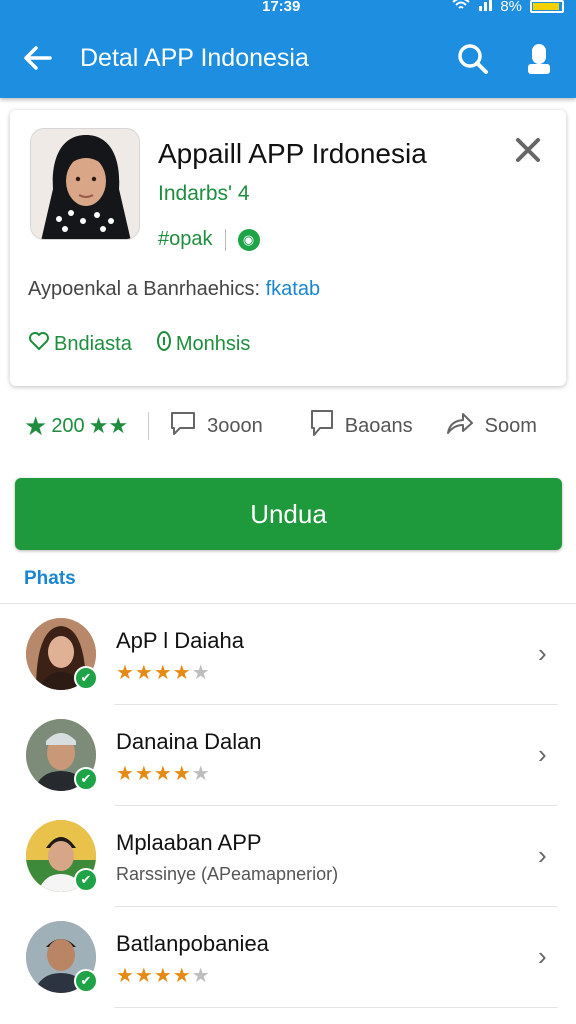  What do you see at coordinates (539, 59) in the screenshot?
I see `user-icon` at bounding box center [539, 59].